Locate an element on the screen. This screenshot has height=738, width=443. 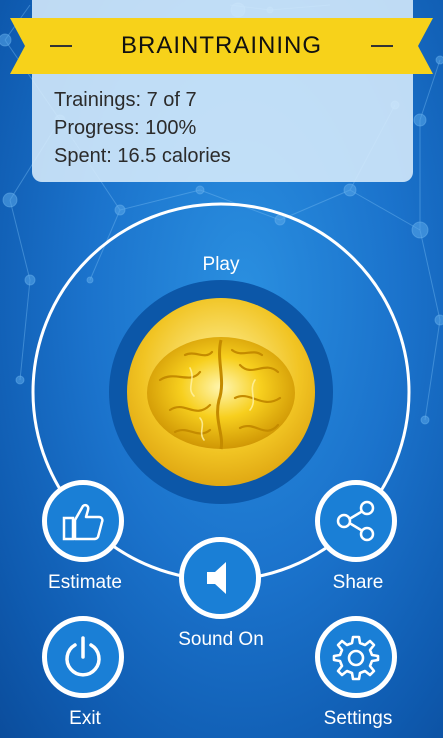
settings-label: Settings is located at coordinates (358, 718).